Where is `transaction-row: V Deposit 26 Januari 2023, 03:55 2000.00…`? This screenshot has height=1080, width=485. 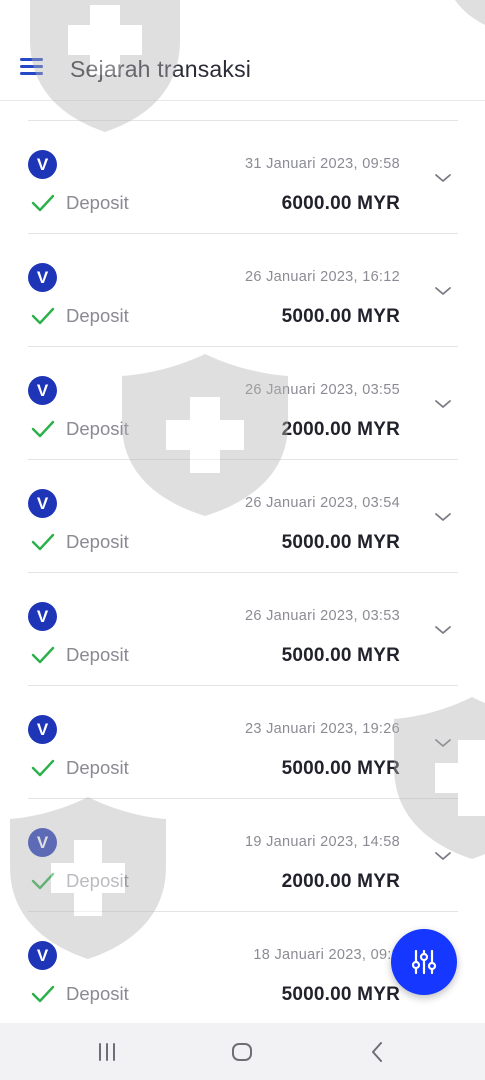
transaction-row: V Deposit 26 Januari 2023, 03:55 2000.00… is located at coordinates (242, 403).